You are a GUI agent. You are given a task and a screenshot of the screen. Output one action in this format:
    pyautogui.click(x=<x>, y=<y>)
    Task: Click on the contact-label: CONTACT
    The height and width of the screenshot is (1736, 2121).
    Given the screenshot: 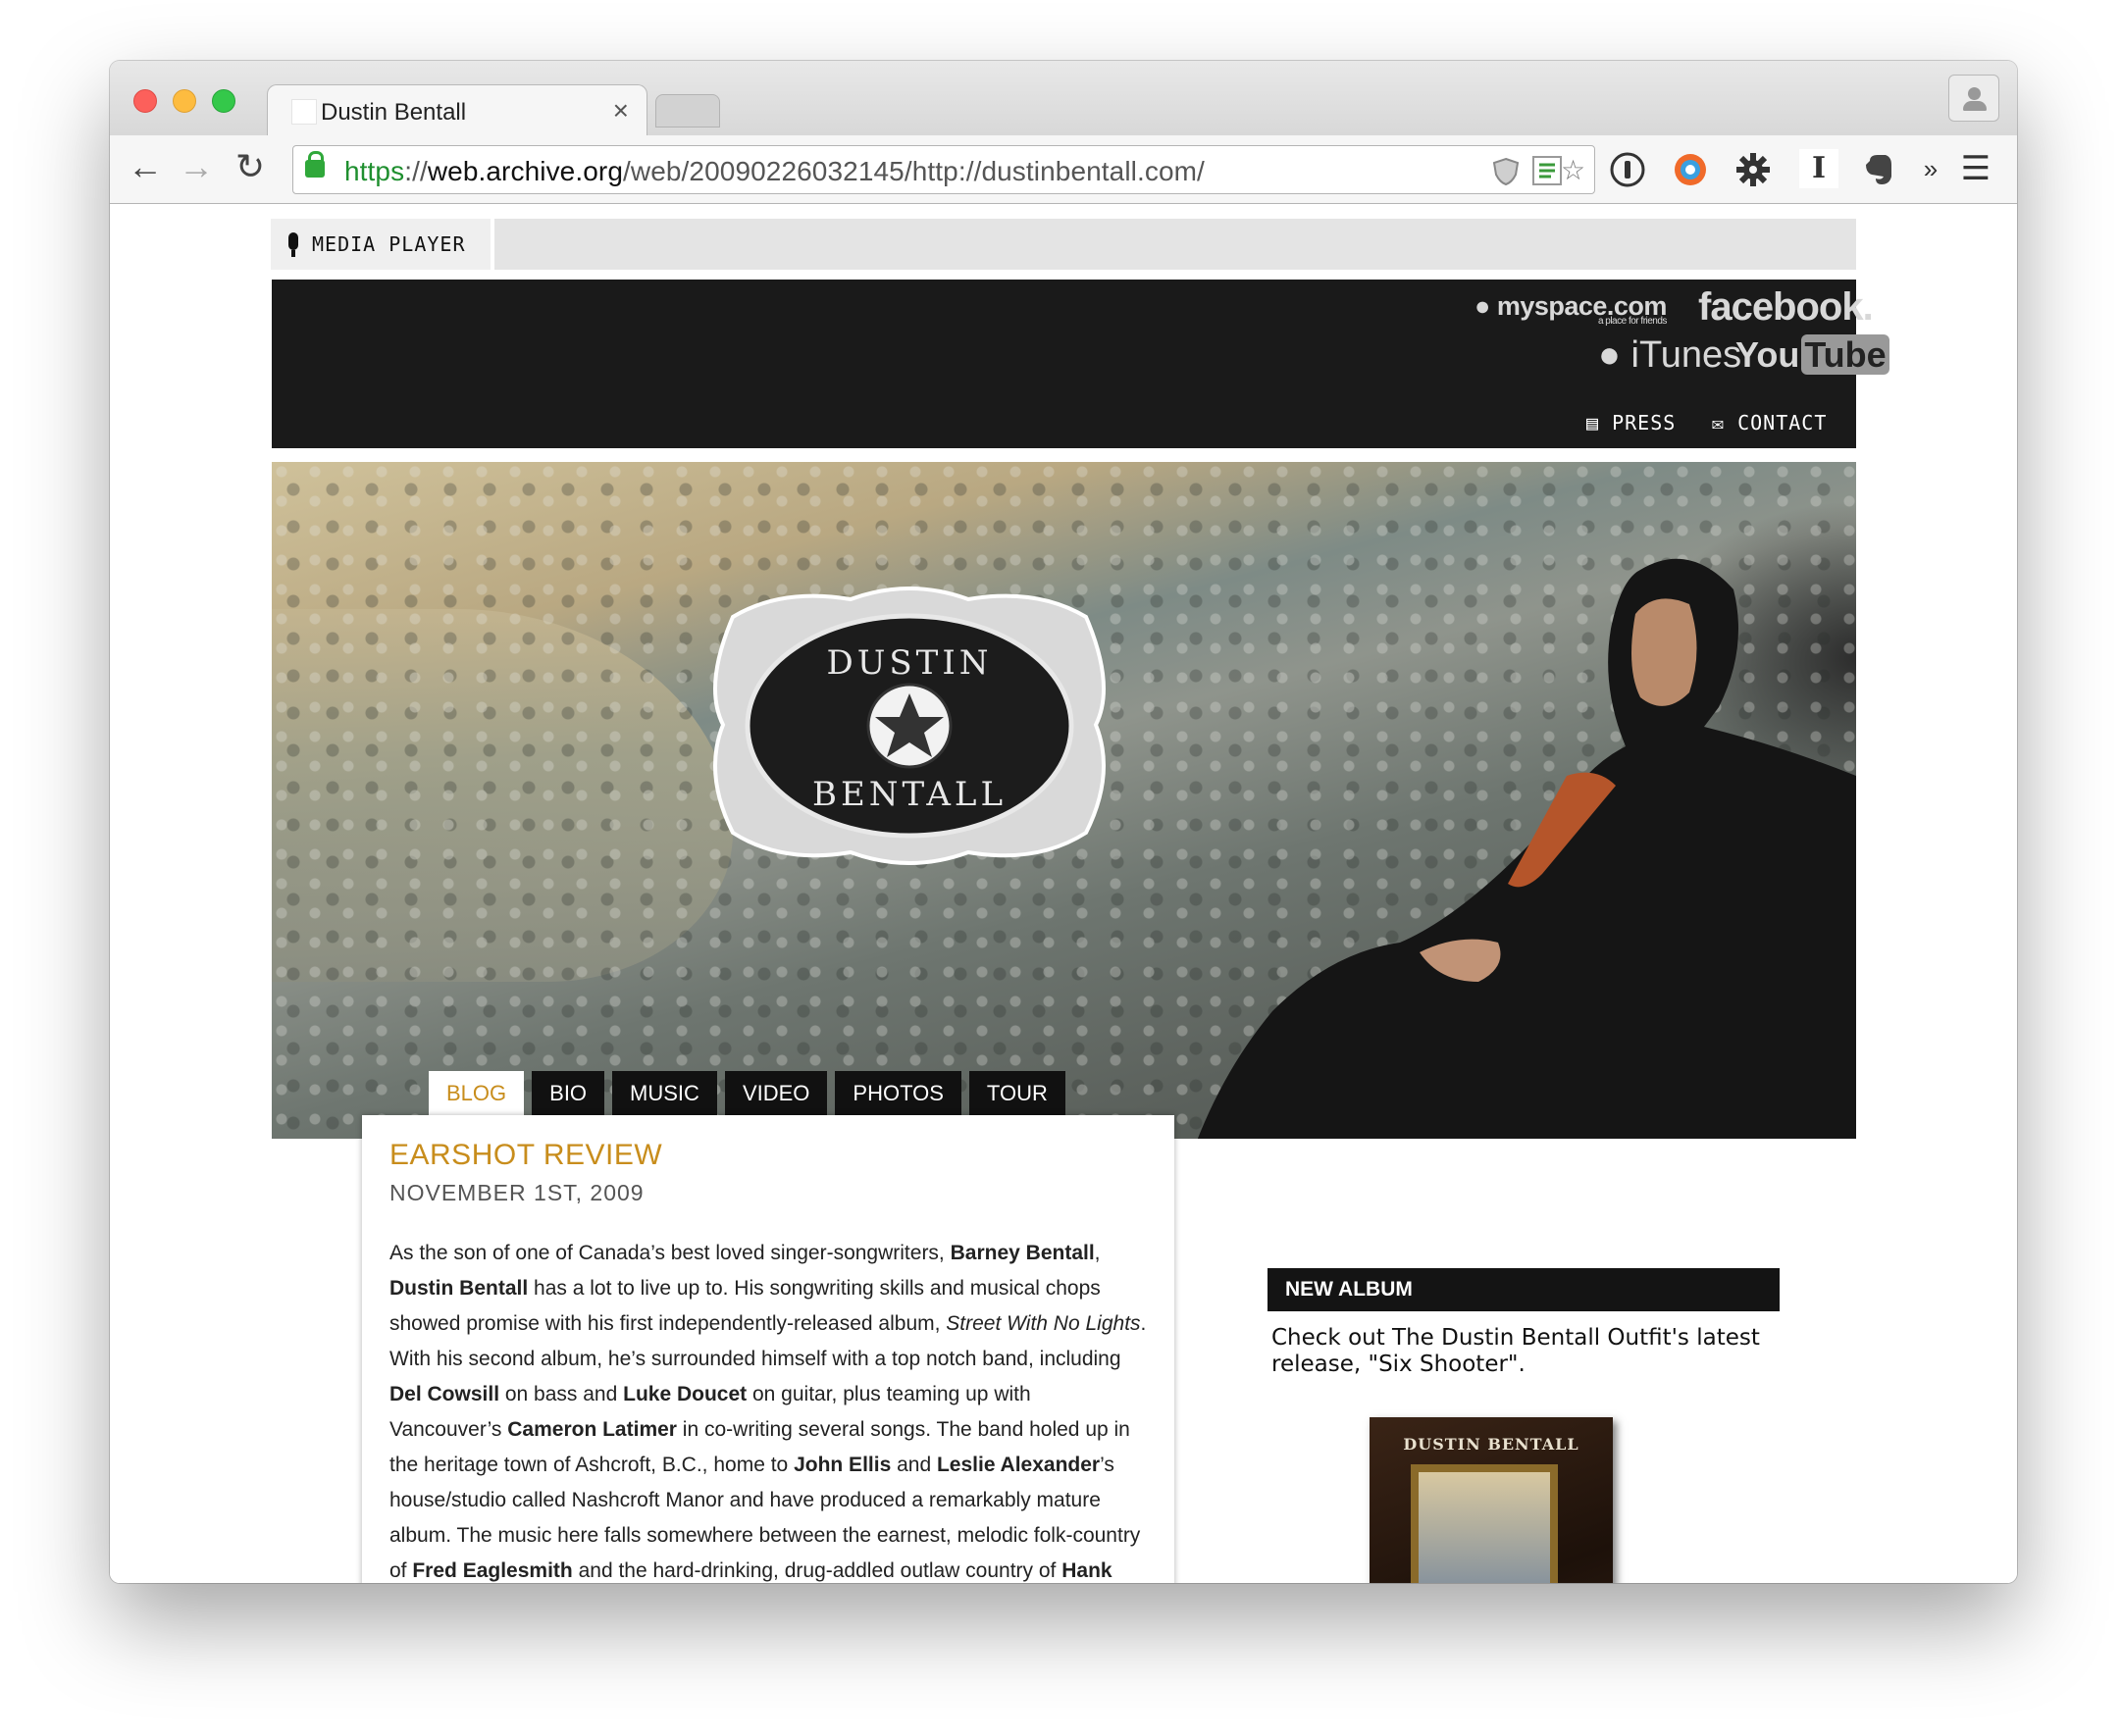 What is the action you would take?
    pyautogui.click(x=1782, y=423)
    